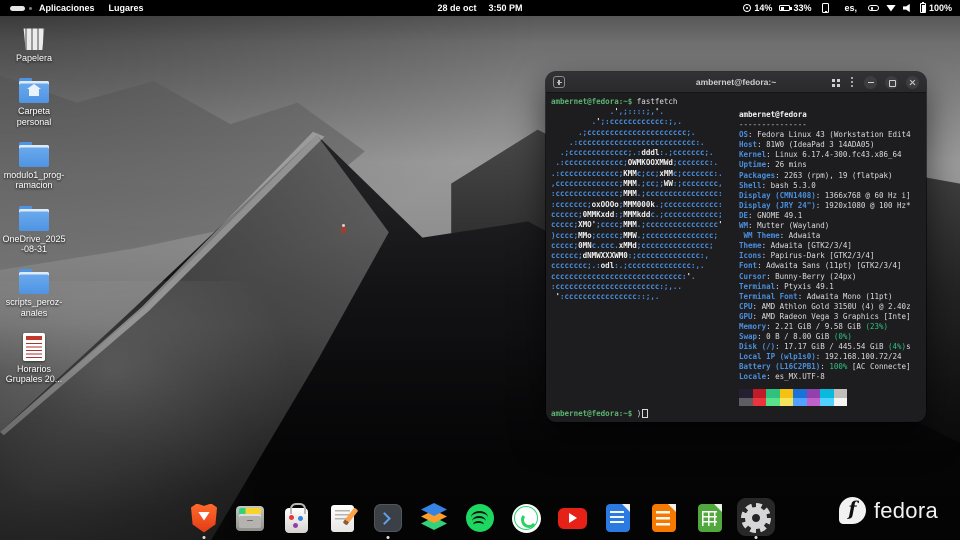  I want to click on desktop-icon-home-folder: Carpeta personal, so click(34, 102).